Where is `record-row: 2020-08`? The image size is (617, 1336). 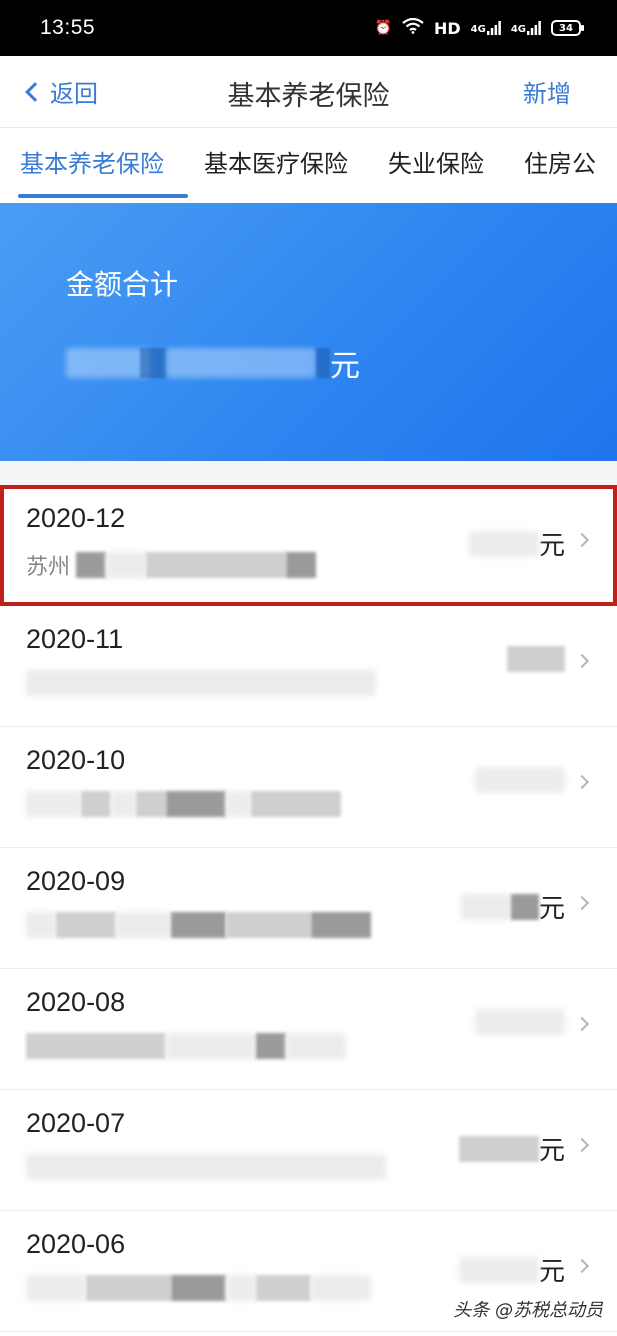 record-row: 2020-08 is located at coordinates (308, 1029).